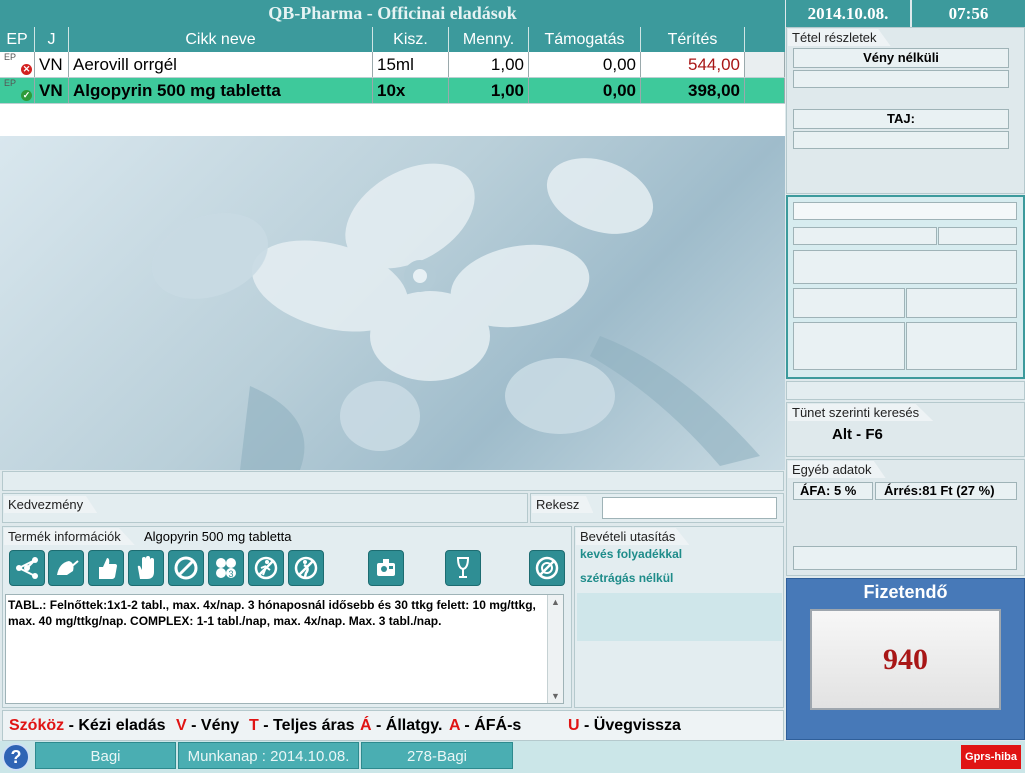 This screenshot has width=1025, height=773. What do you see at coordinates (437, 755) in the screenshot?
I see `station-button: 278-Bagi` at bounding box center [437, 755].